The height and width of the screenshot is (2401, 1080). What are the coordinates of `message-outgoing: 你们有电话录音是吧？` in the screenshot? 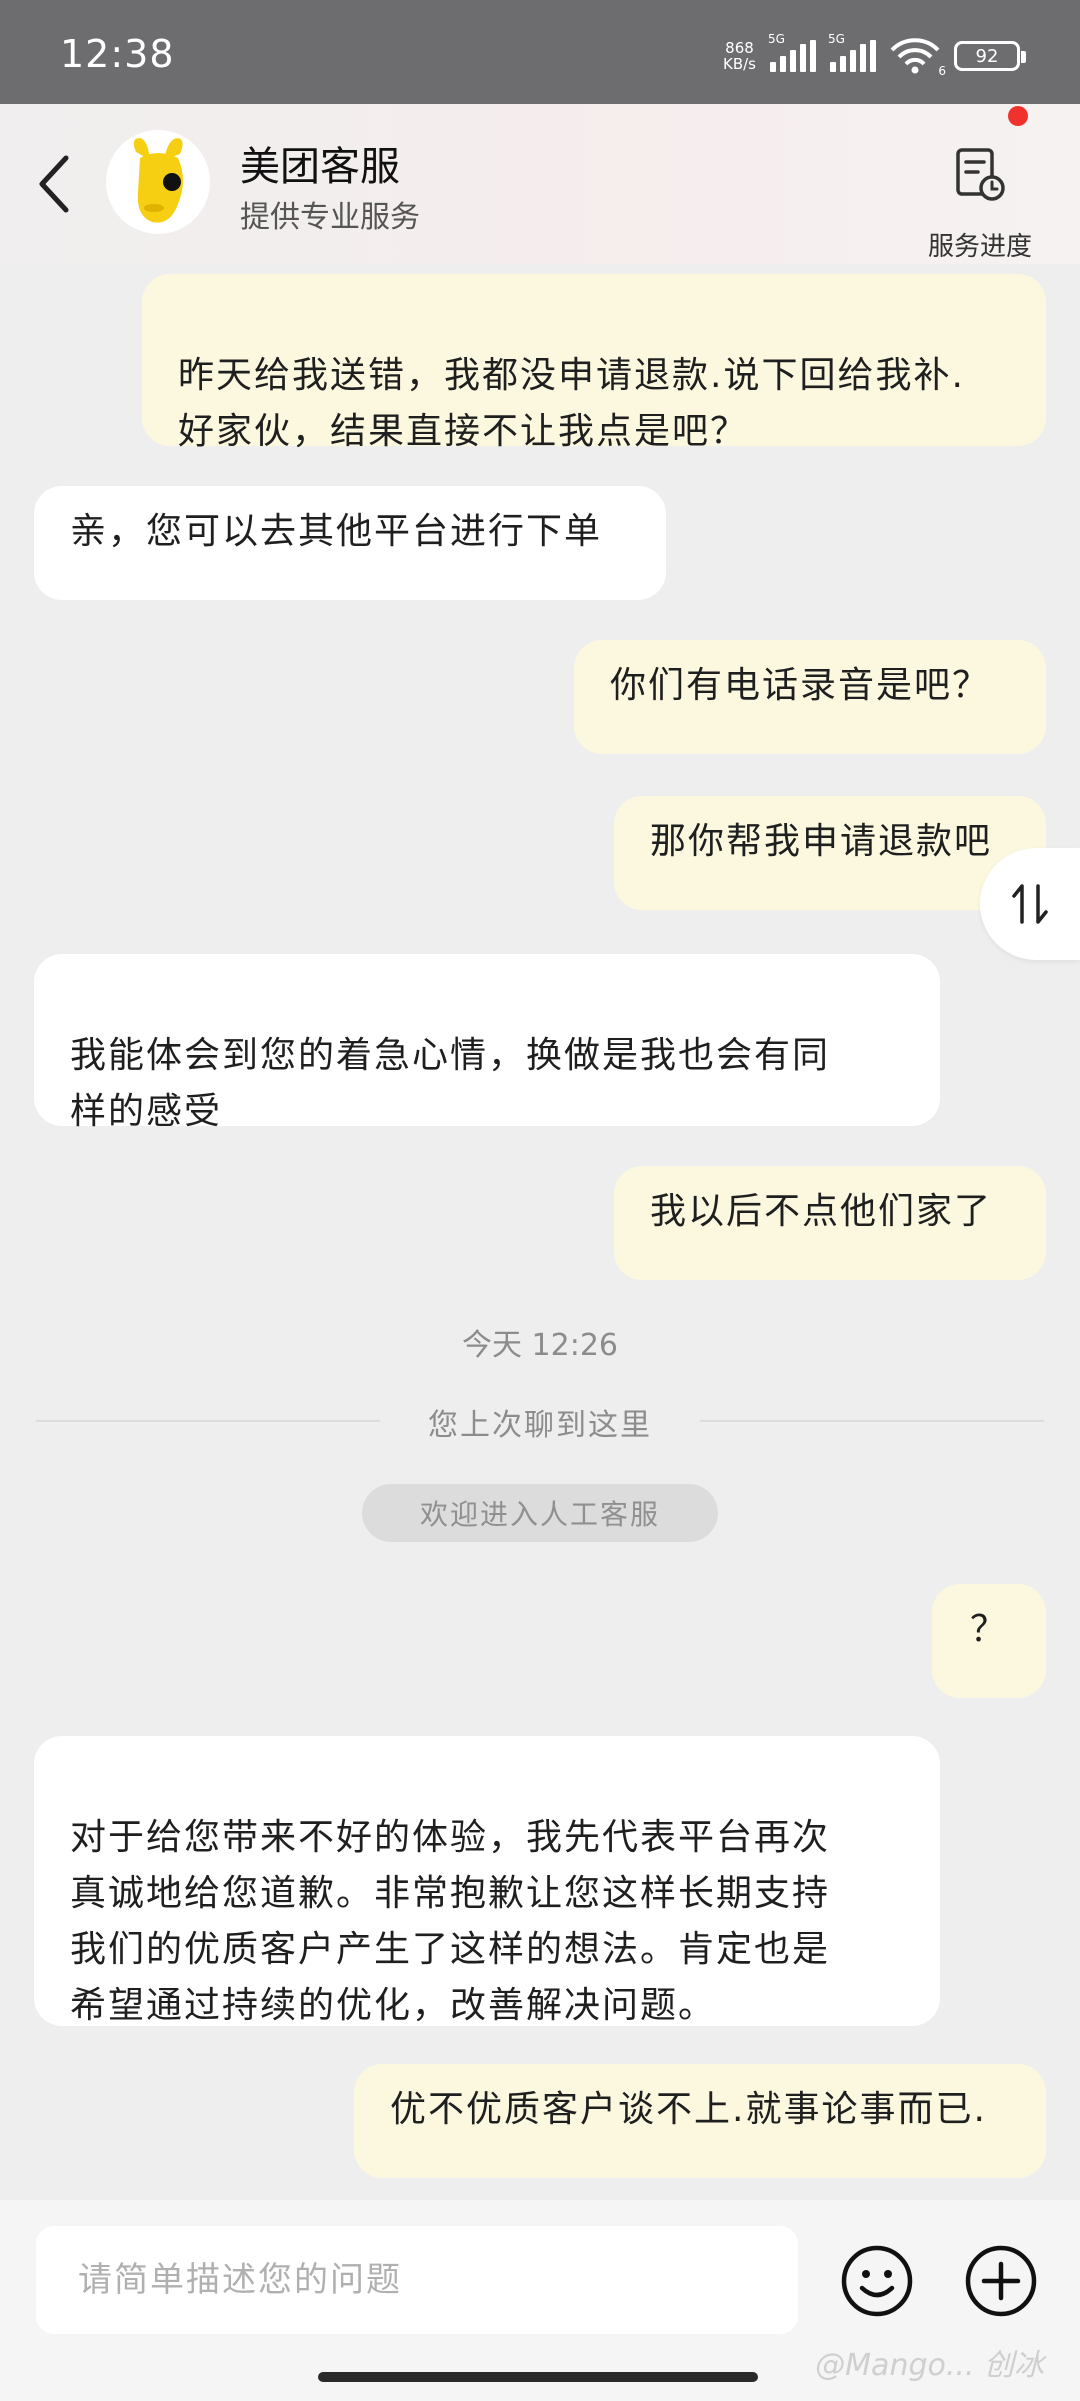 It's located at (810, 697).